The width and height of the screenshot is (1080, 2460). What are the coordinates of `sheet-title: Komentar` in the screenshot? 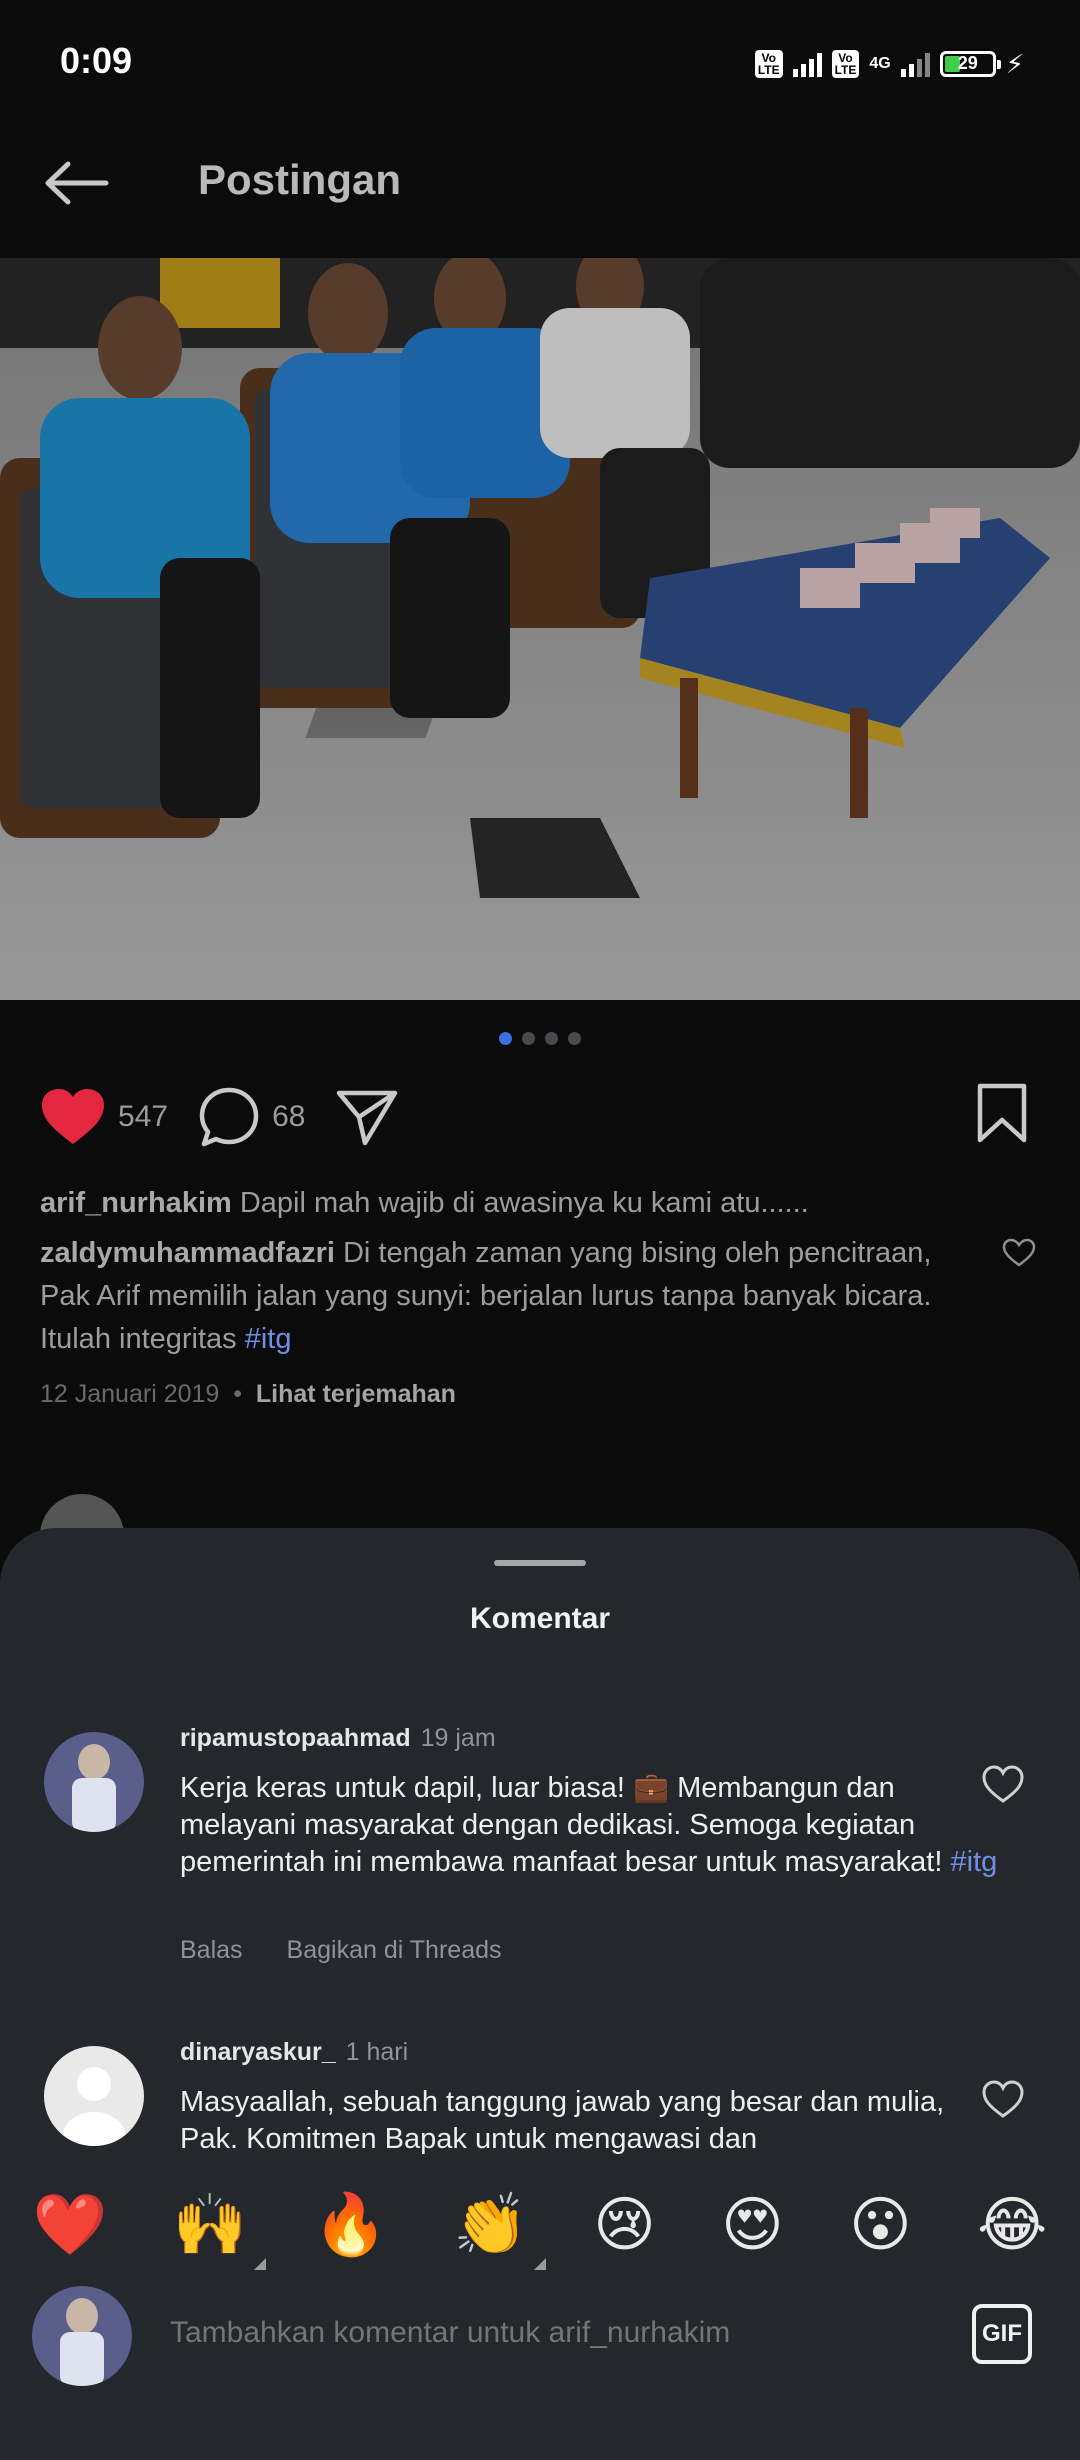 It's located at (540, 1618).